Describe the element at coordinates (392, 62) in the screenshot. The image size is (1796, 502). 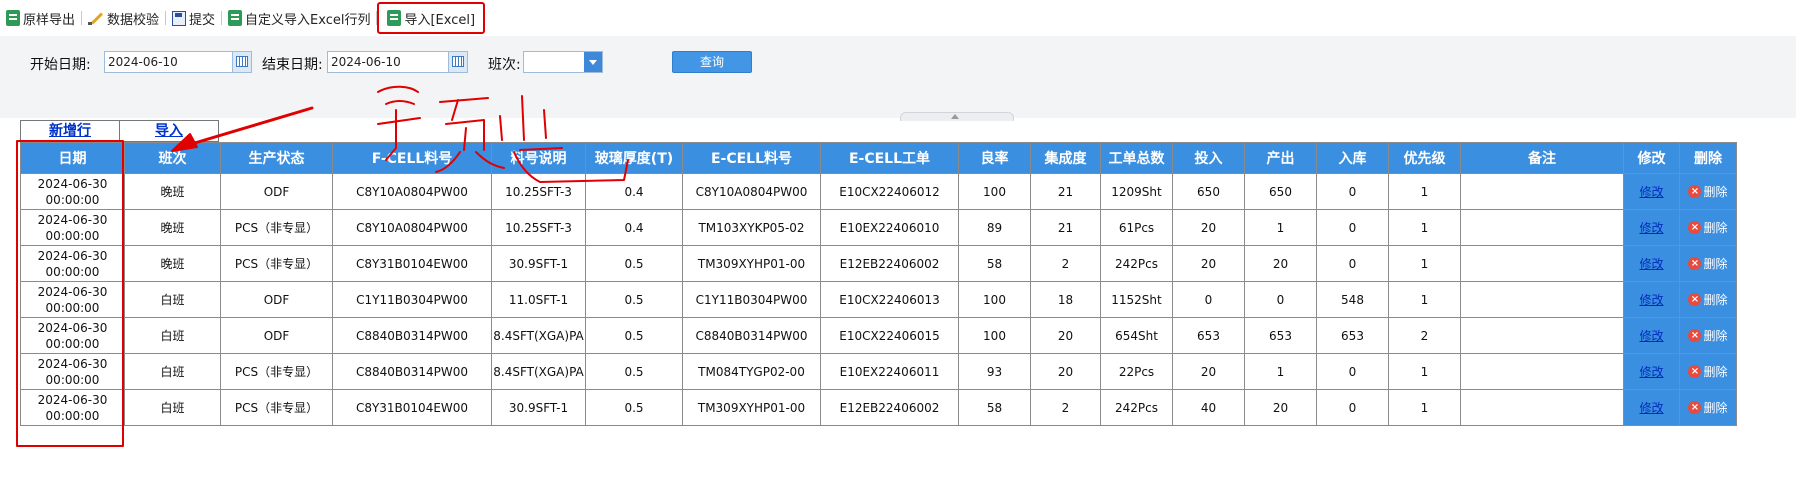
I see `end-date-input` at that location.